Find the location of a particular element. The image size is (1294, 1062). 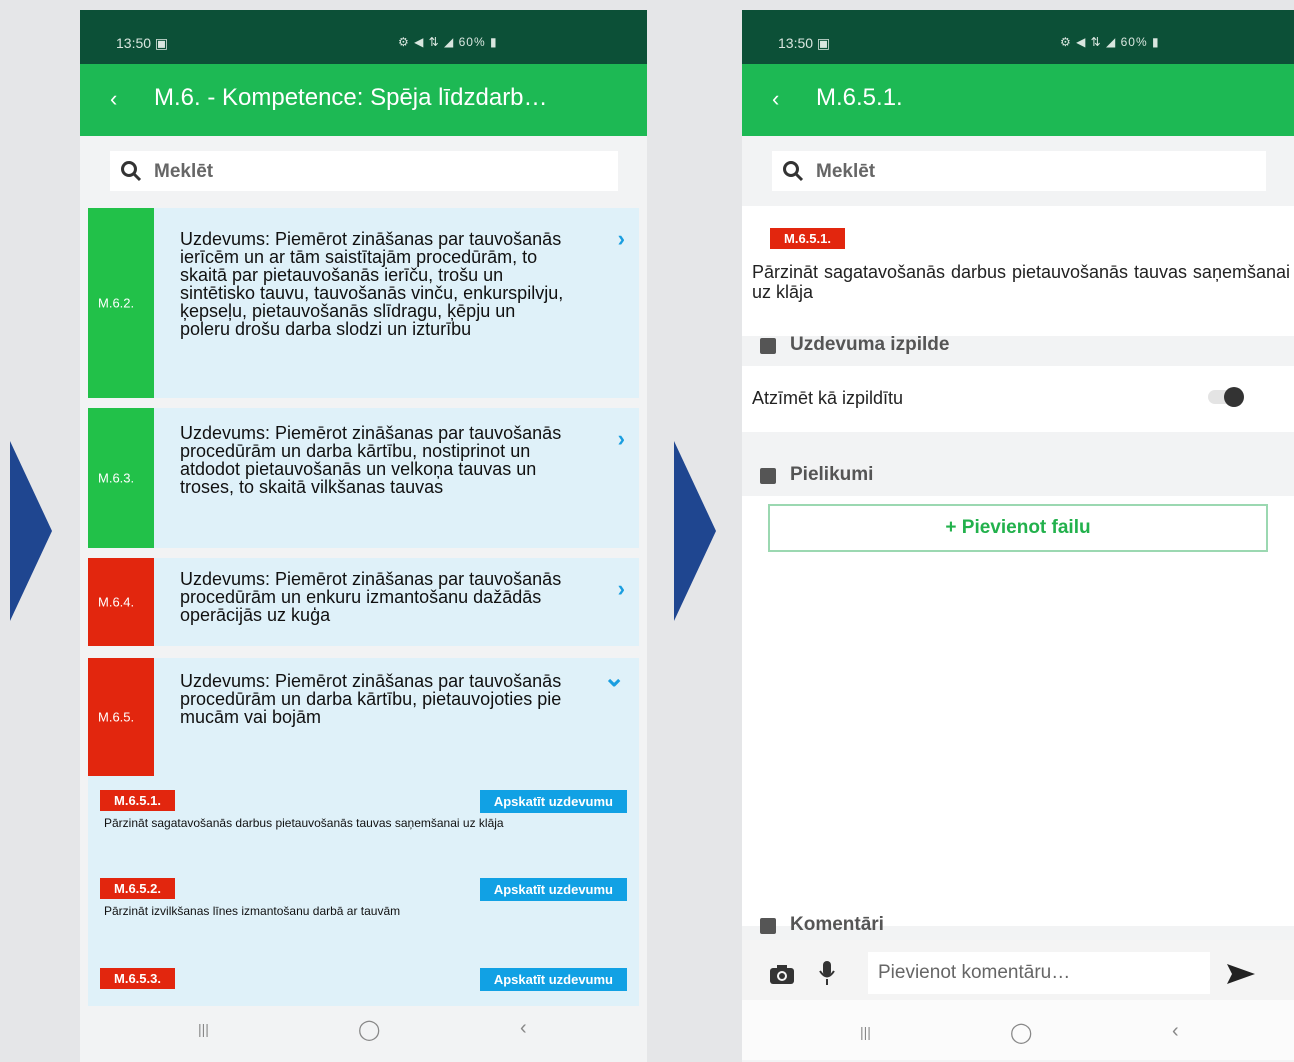

add-file-label: + Pievienot failu is located at coordinates (1018, 527).